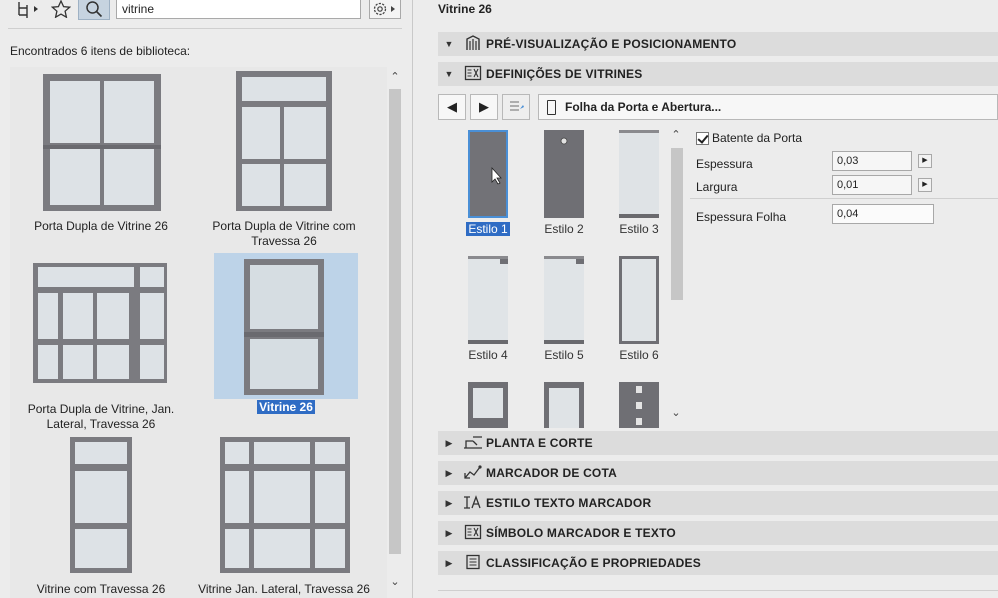  Describe the element at coordinates (611, 44) in the screenshot. I see `section-title: PRÉ-VISUALIZAÇÃO E POSICIONAMENTO` at that location.